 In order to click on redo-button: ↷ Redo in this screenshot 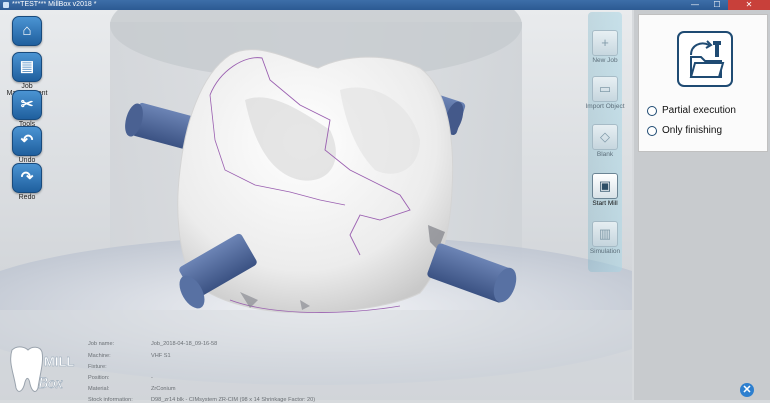, I will do `click(27, 182)`.